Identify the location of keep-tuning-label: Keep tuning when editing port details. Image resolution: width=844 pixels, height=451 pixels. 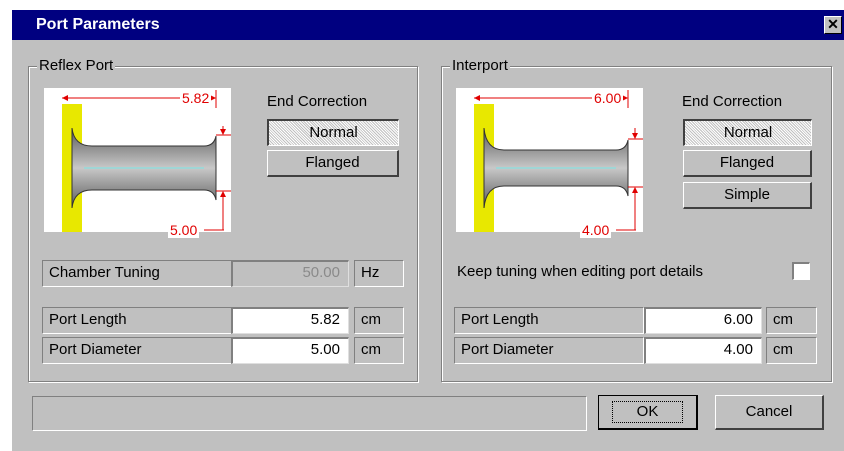
(580, 271).